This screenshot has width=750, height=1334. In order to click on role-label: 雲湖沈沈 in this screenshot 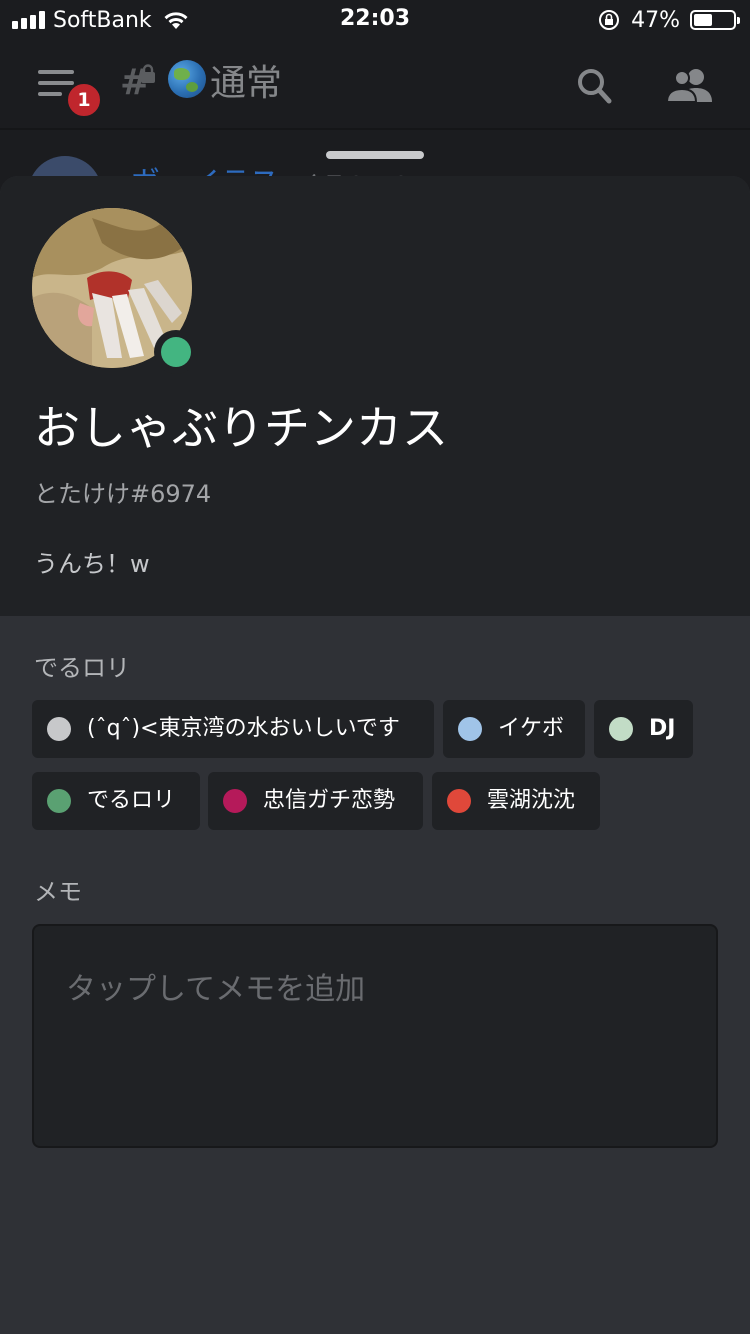, I will do `click(531, 800)`.